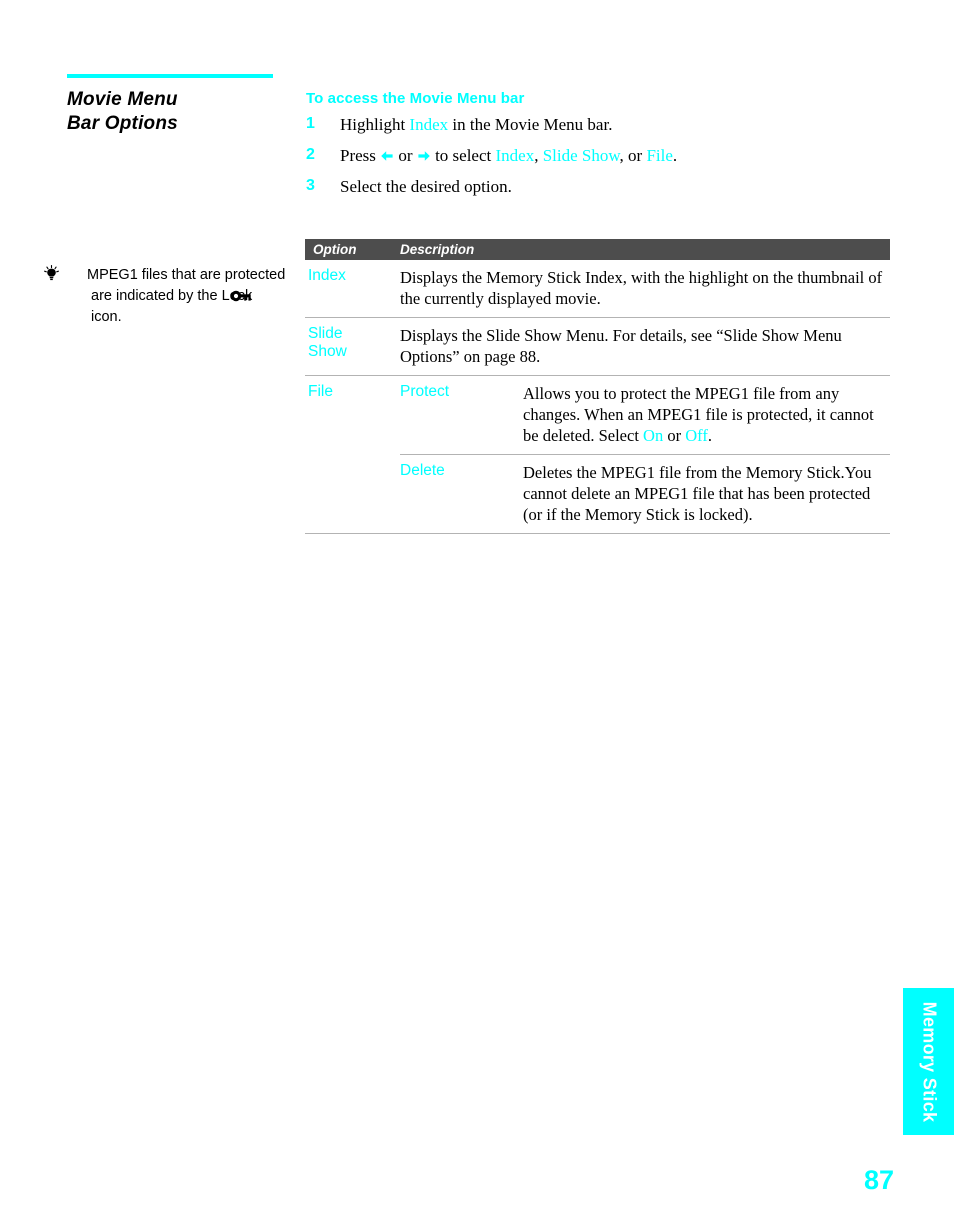 This screenshot has height=1227, width=954. Describe the element at coordinates (530, 124) in the screenshot. I see `step-1-part-2: in the Movie Menu bar.` at that location.